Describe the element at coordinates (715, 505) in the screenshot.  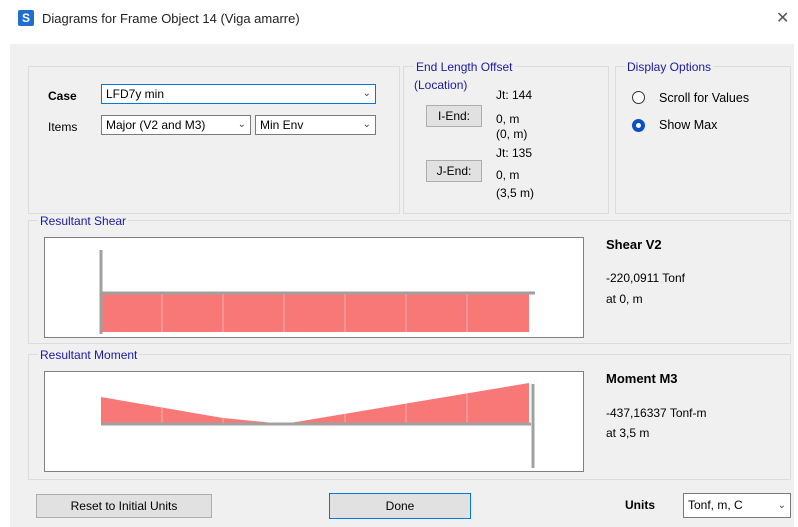
I see `units-value: Tonf, m, C` at that location.